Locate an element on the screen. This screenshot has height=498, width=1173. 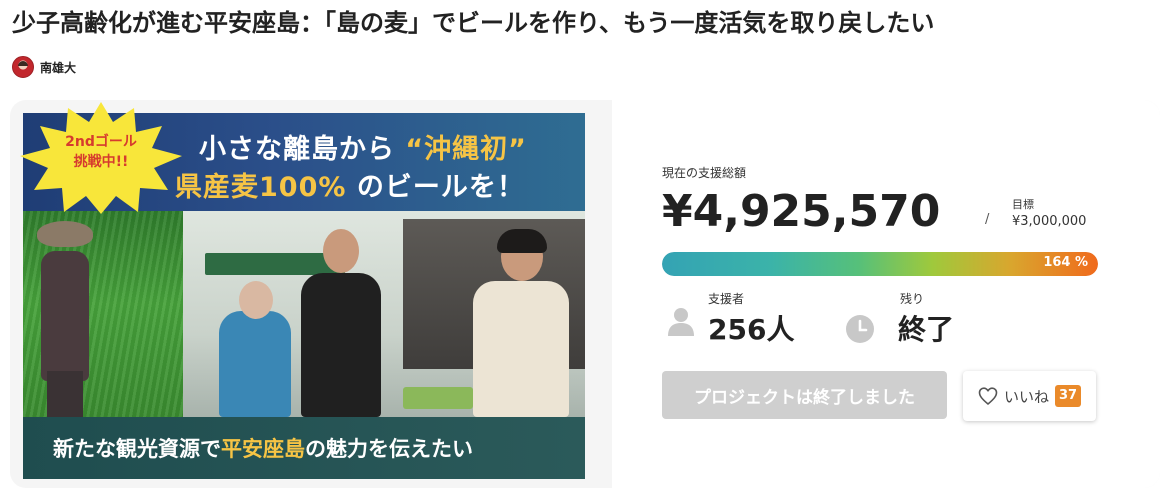
progress-fill is located at coordinates (880, 264).